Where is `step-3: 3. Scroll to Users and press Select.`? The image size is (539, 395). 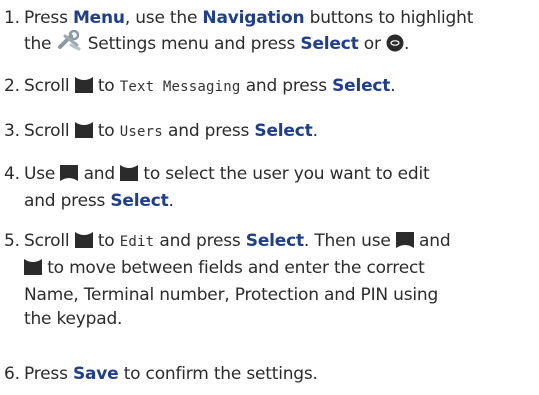 step-3: 3. Scroll to Users and press Select. is located at coordinates (269, 132).